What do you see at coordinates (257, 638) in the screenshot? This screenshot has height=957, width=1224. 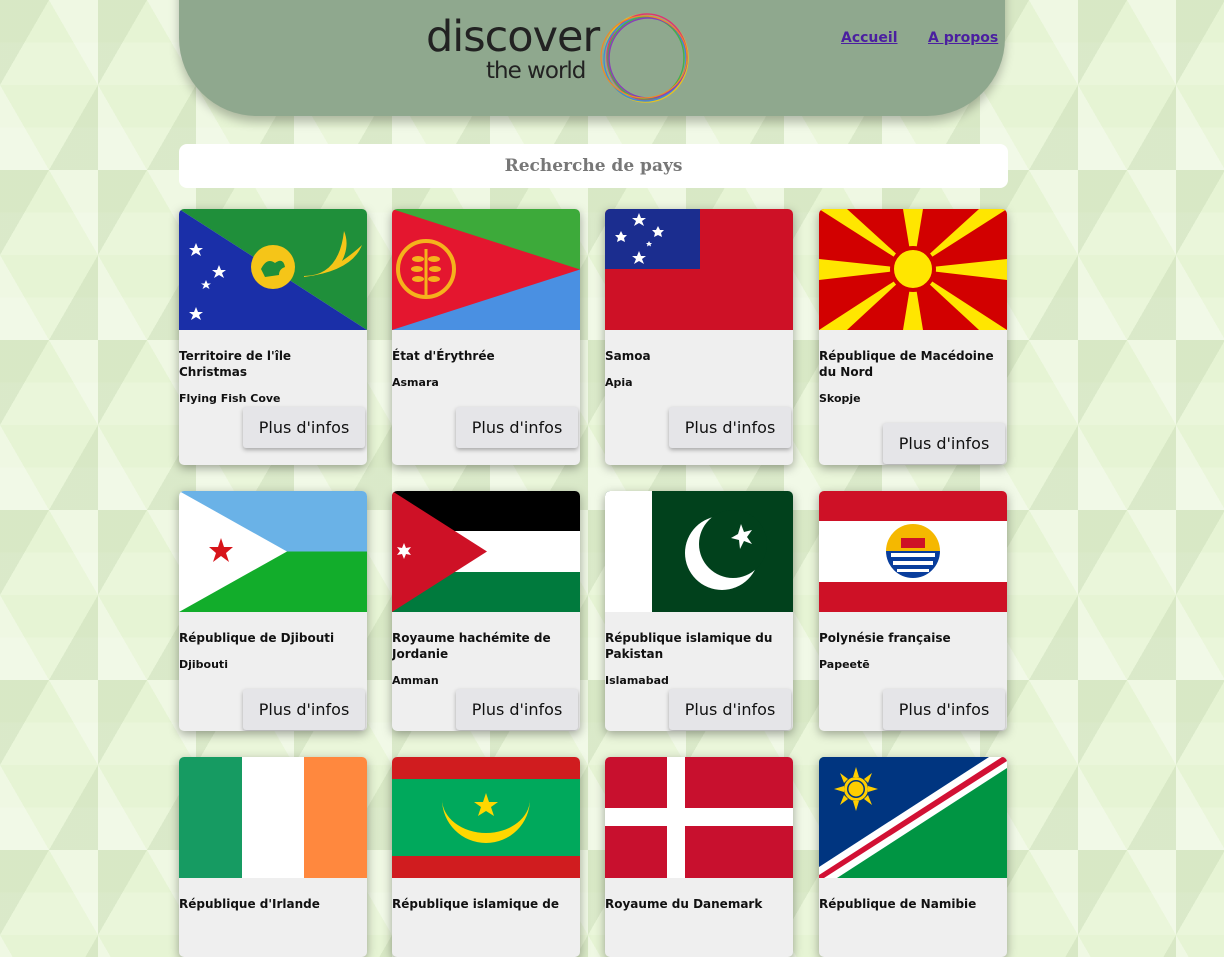 I see `country-name: République de Djibouti` at bounding box center [257, 638].